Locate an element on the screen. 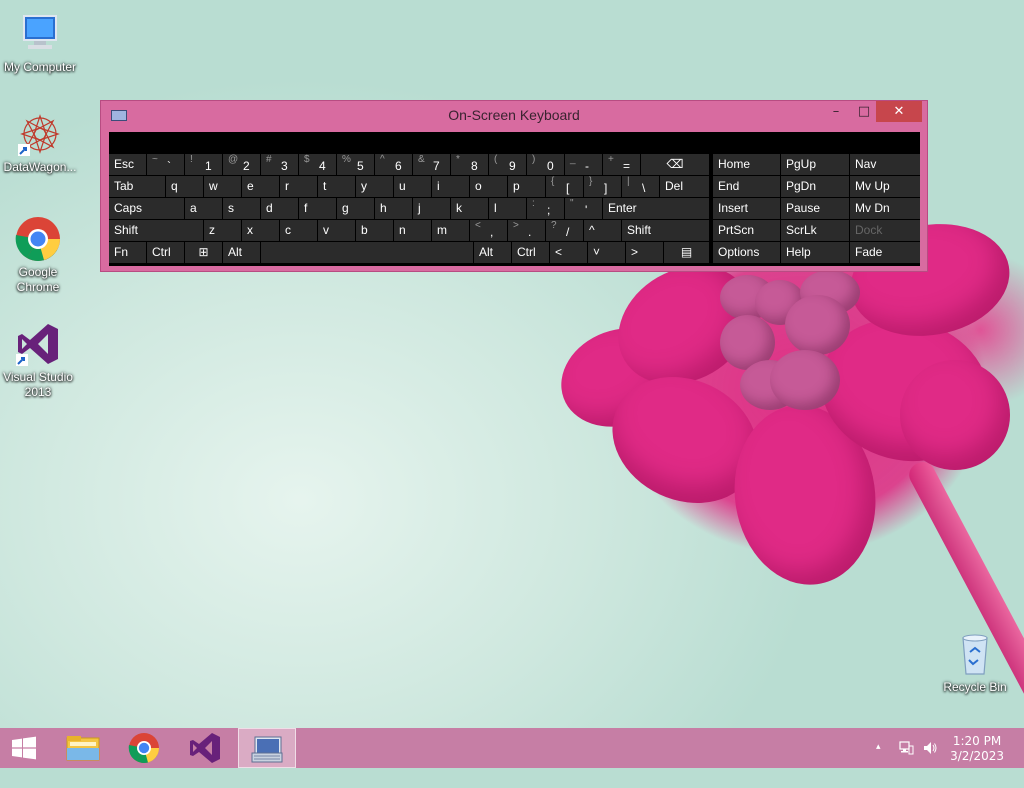  key-mv-up: Mv Up is located at coordinates (885, 186).